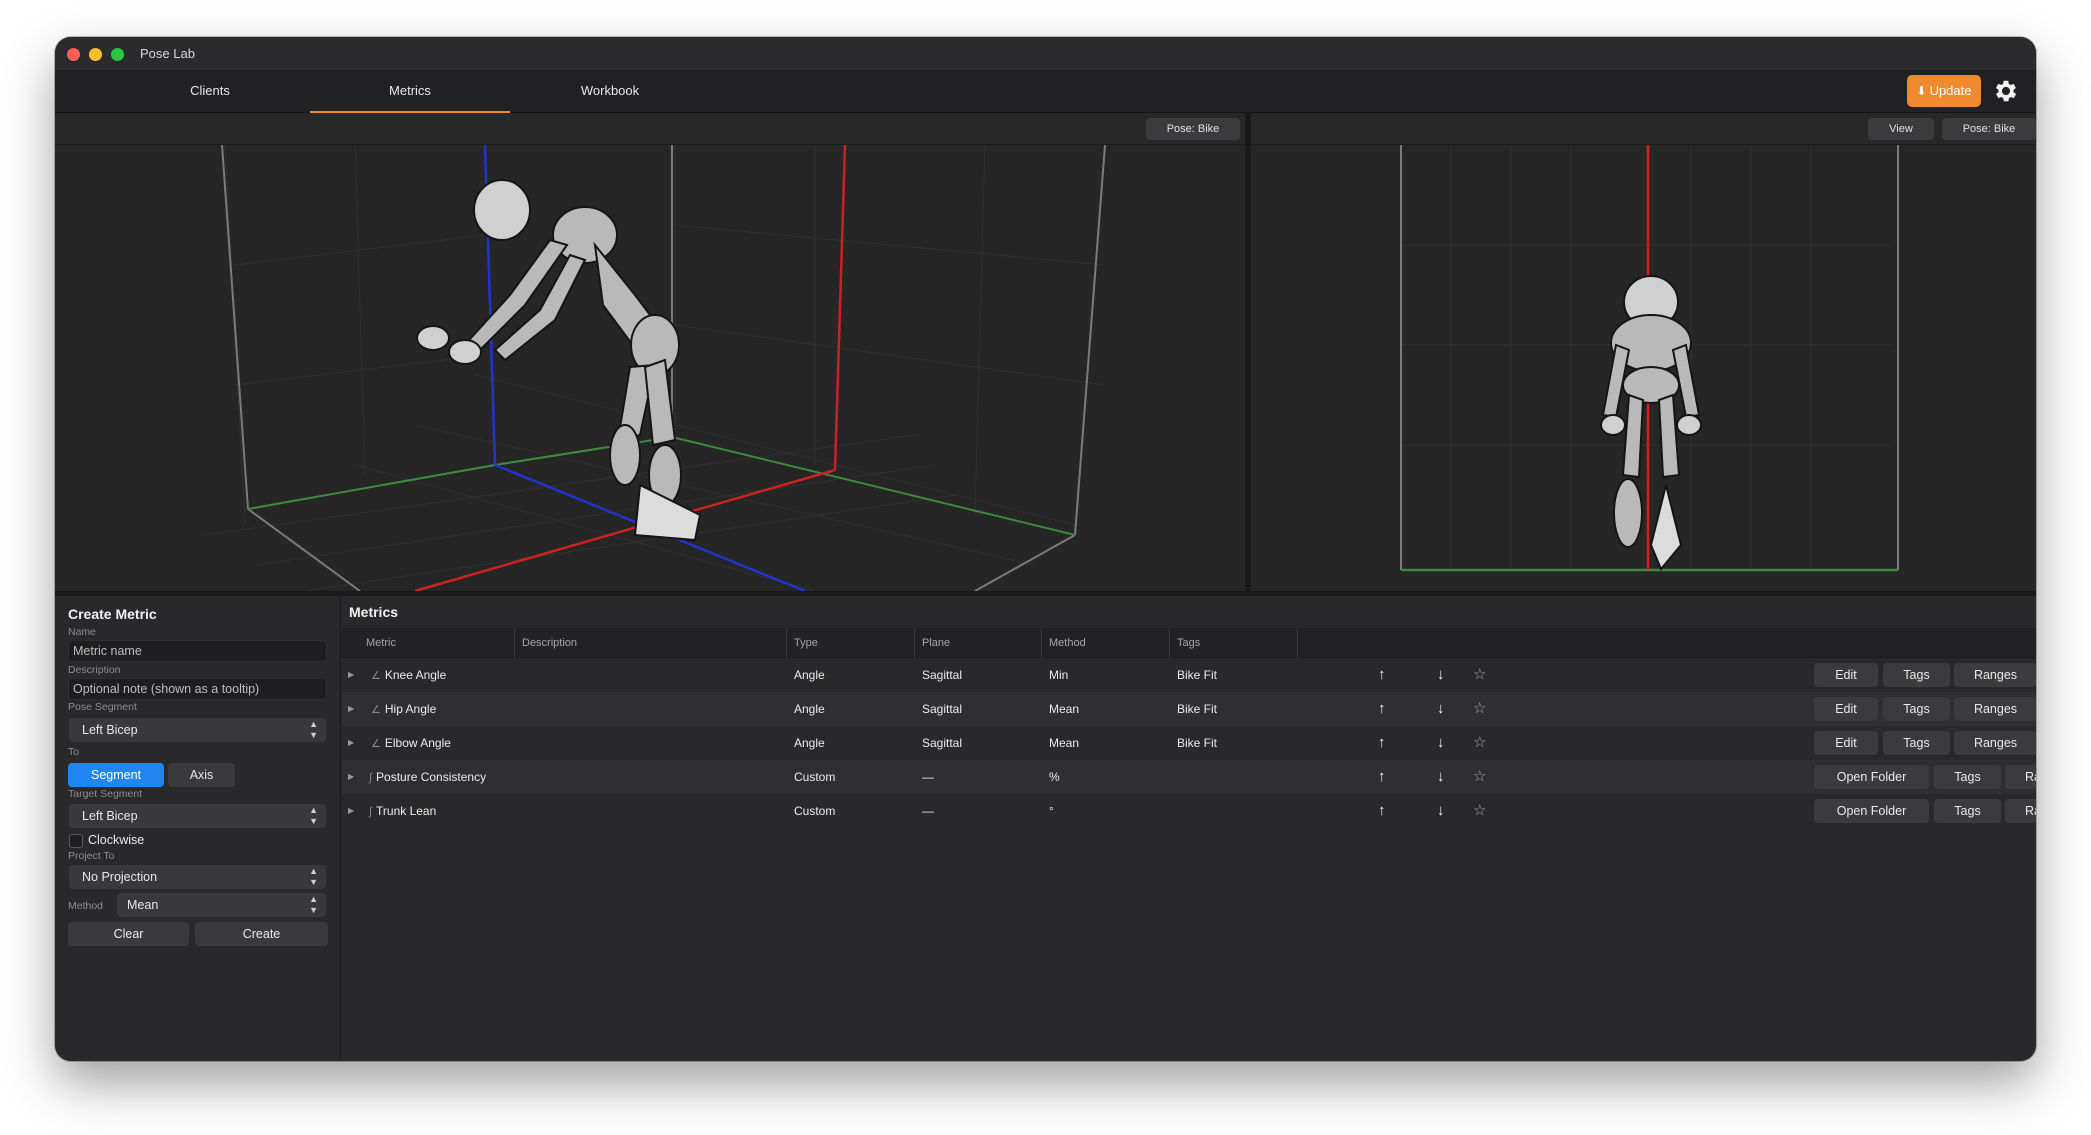  I want to click on metric-method: Mean, so click(1064, 709).